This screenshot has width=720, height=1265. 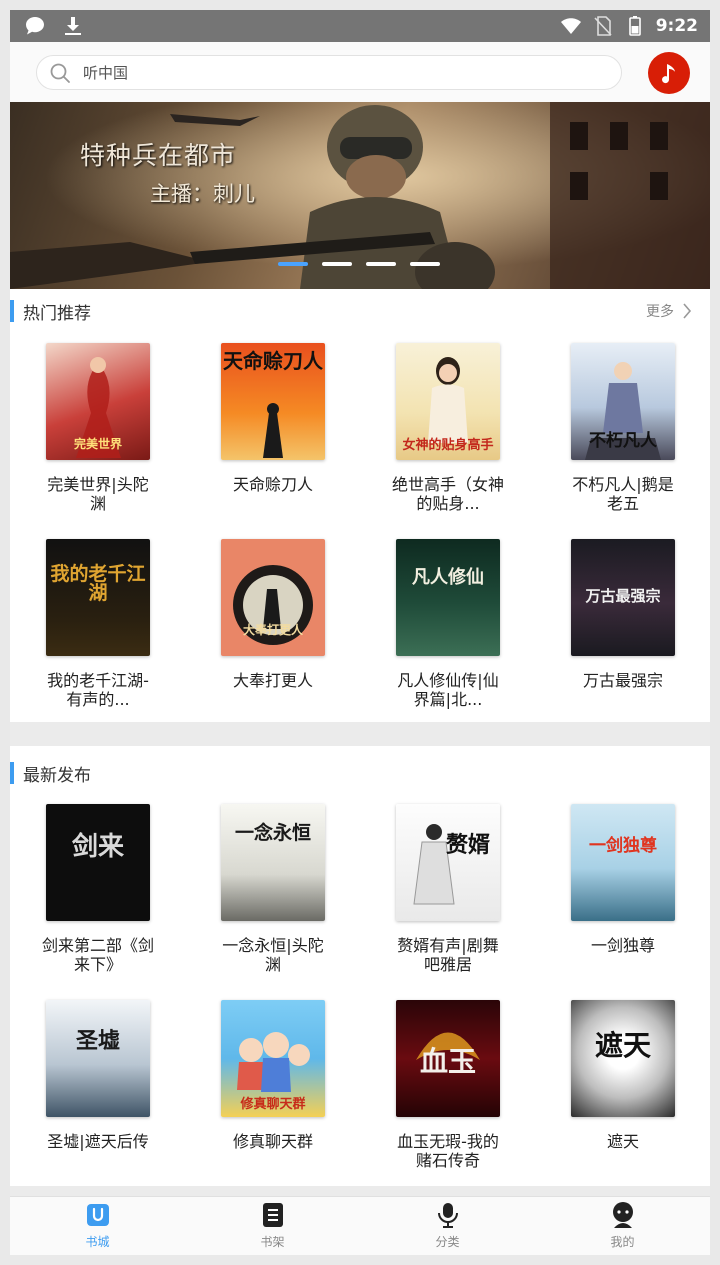 What do you see at coordinates (570, 26) in the screenshot?
I see `wifi-icon` at bounding box center [570, 26].